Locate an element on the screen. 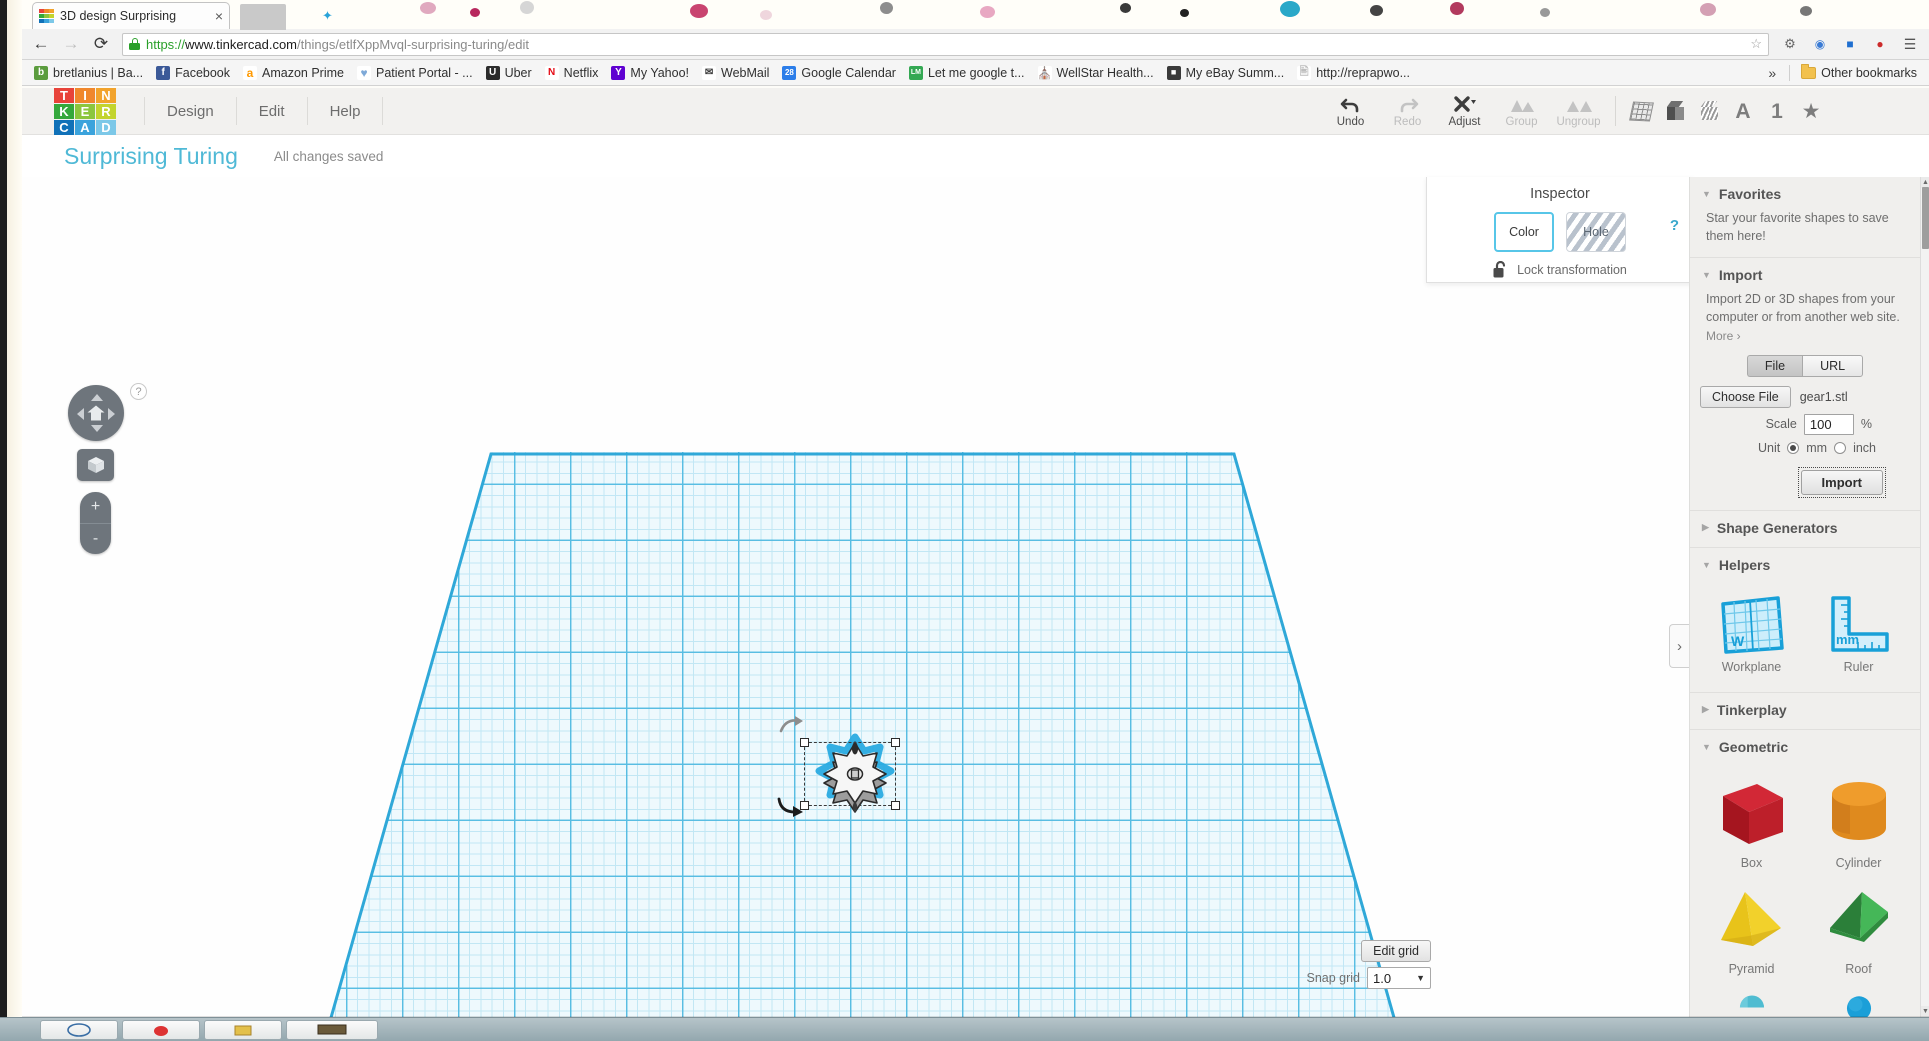  selection-bounding-box is located at coordinates (850, 774).